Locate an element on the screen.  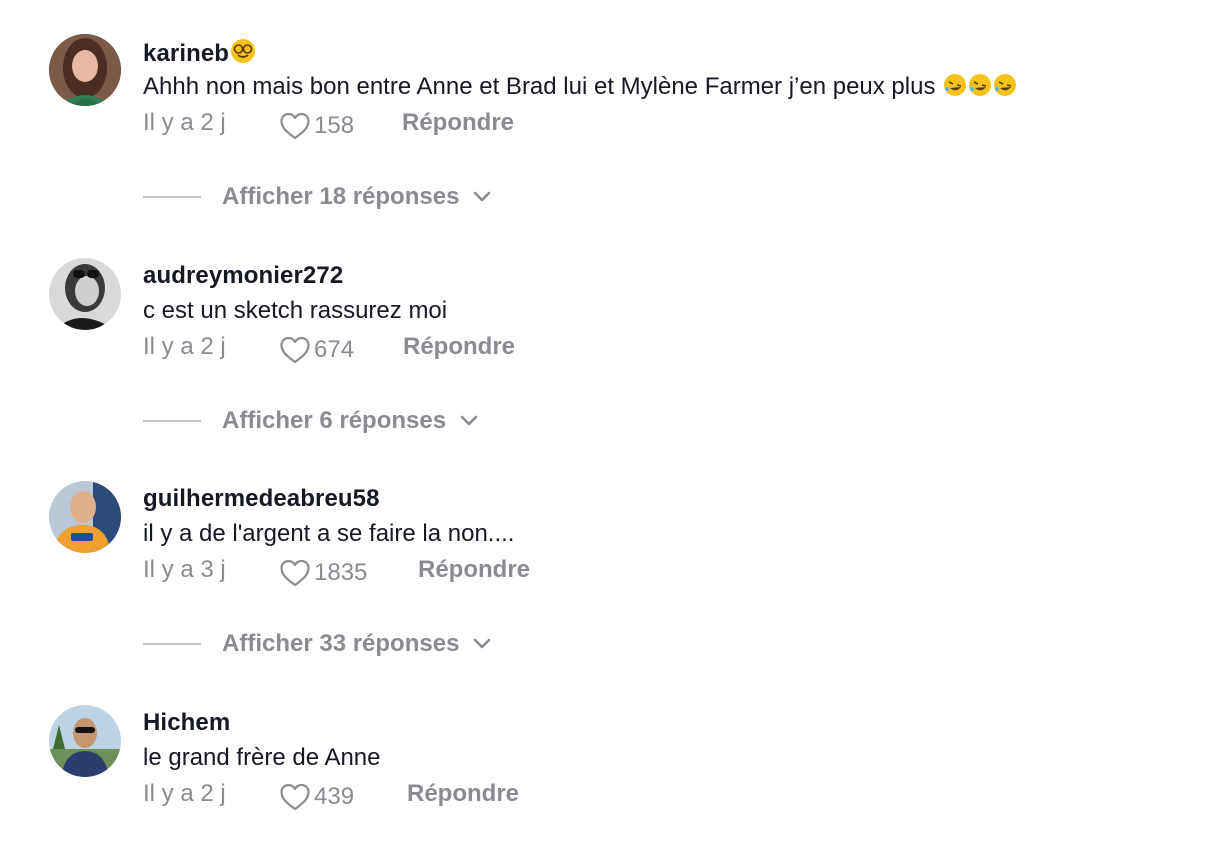
like-count: 674 is located at coordinates (334, 349).